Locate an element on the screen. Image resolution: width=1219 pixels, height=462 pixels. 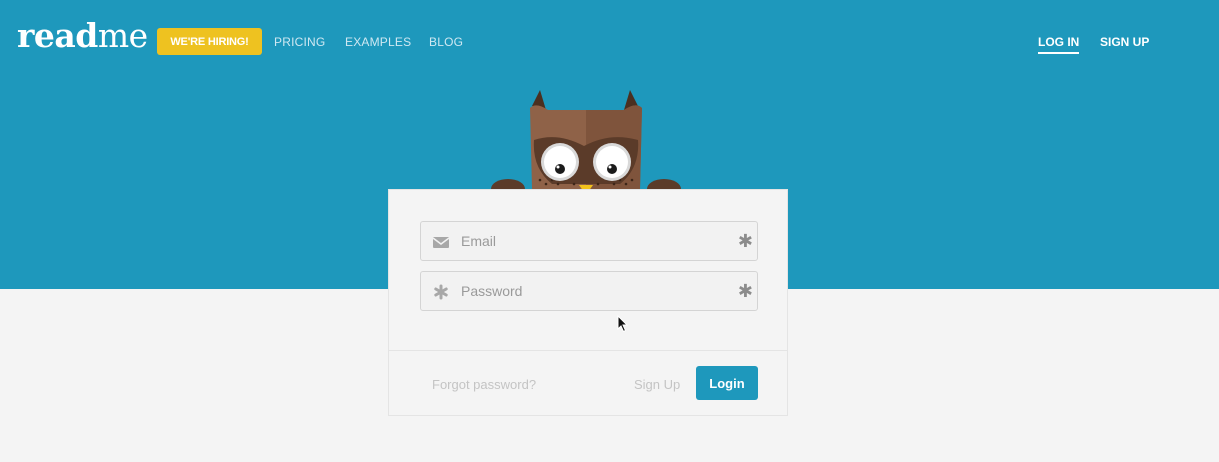
mouse-cursor-icon is located at coordinates (623, 324).